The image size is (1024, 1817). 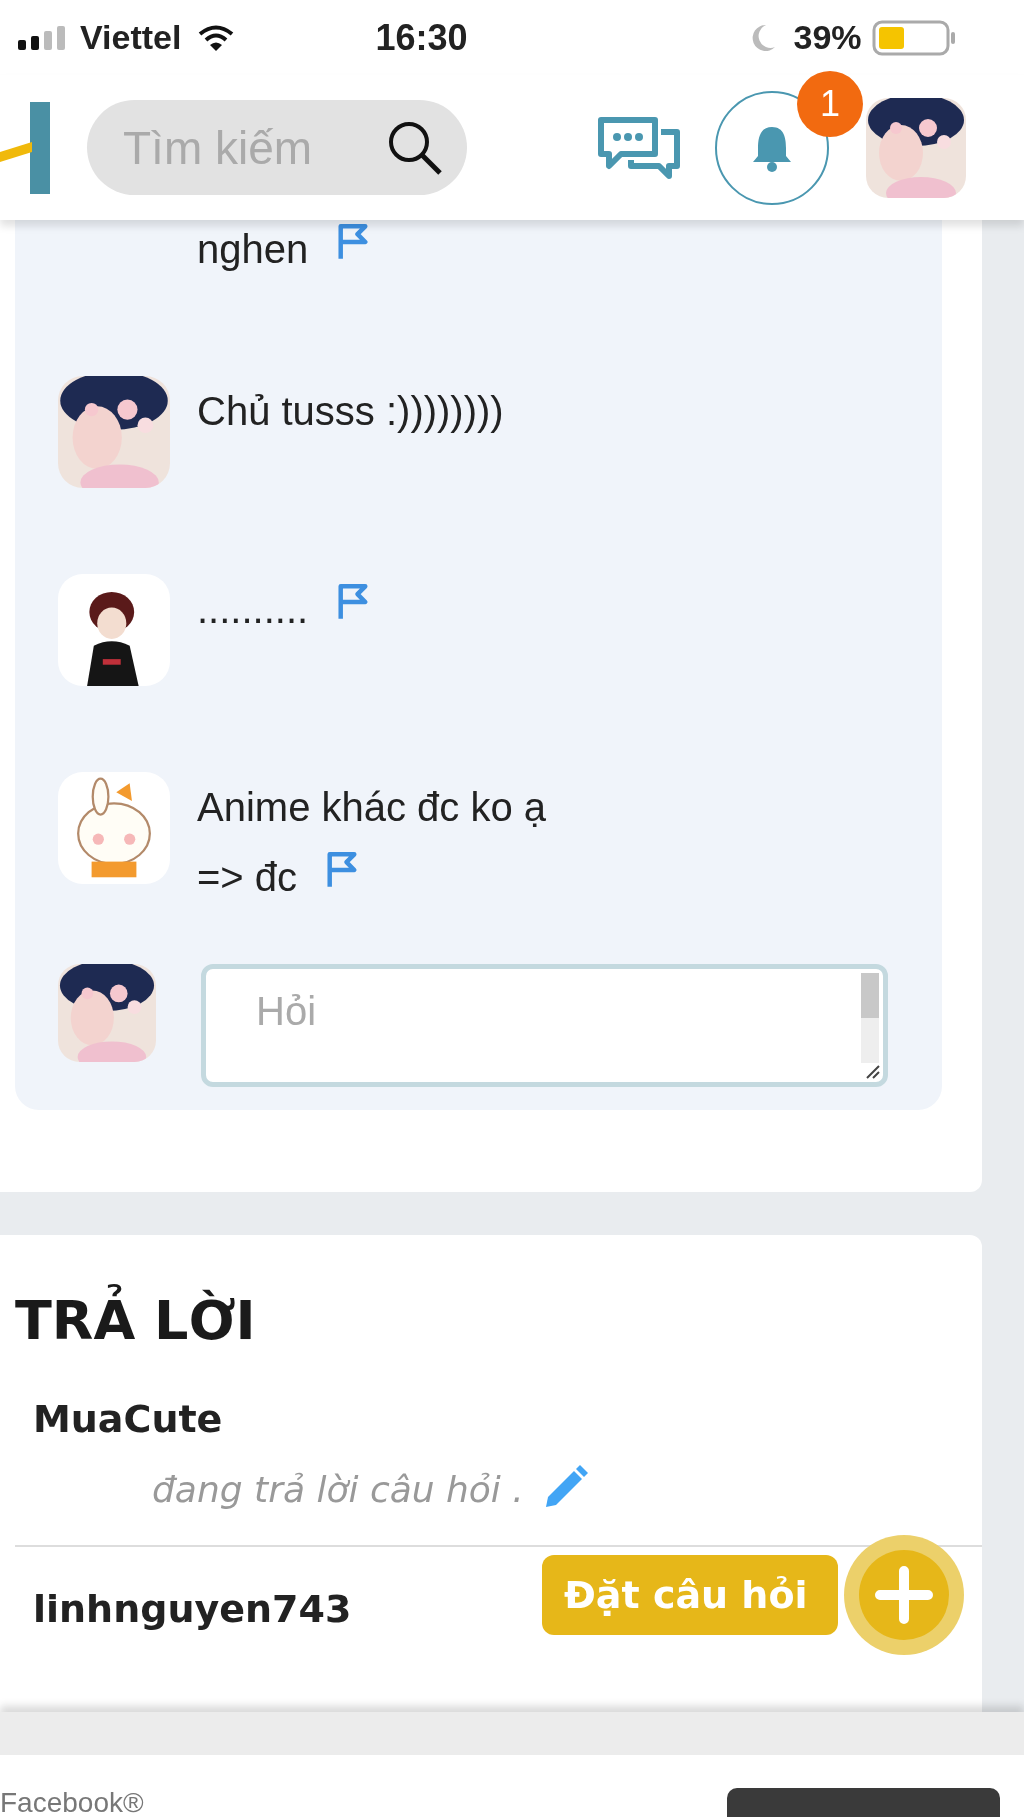 What do you see at coordinates (338, 1489) in the screenshot?
I see `status-text: đang trả lời câu hỏi .` at bounding box center [338, 1489].